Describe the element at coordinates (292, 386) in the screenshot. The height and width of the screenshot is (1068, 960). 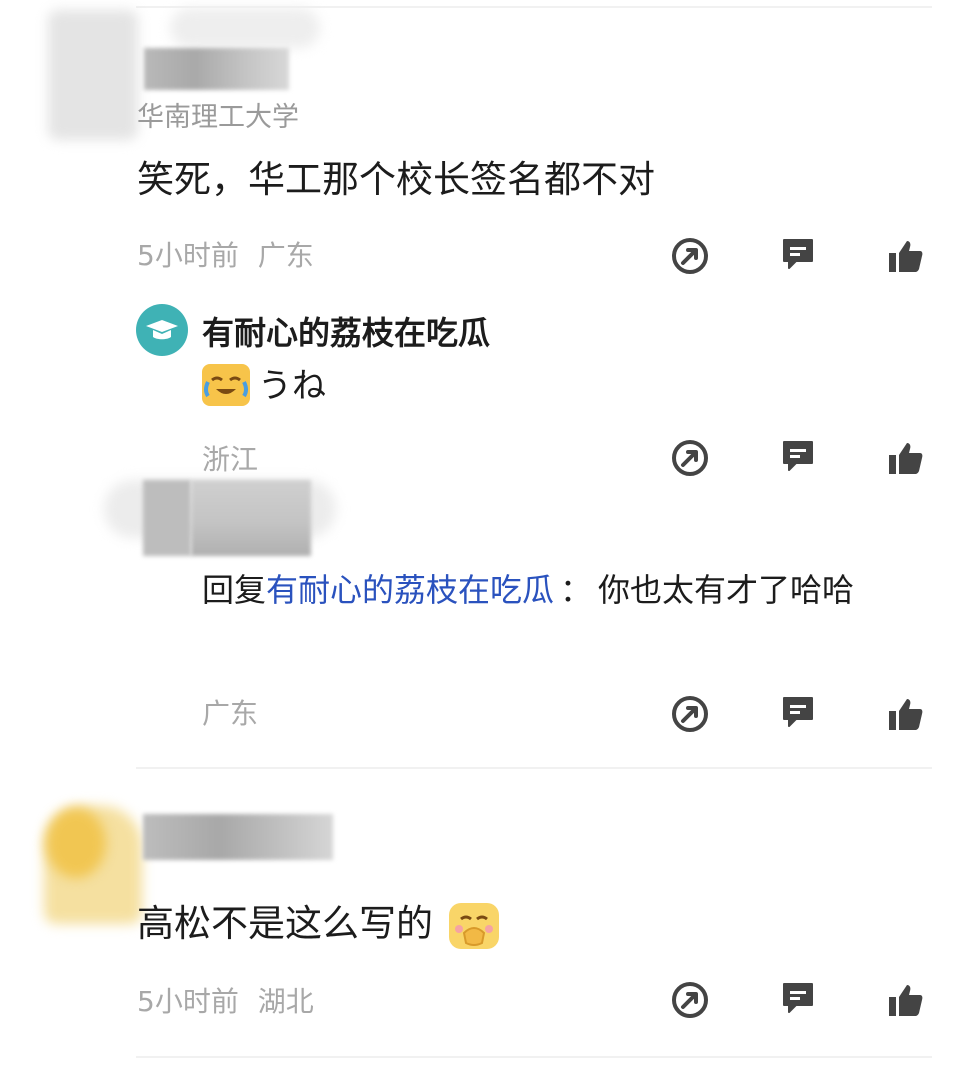
I see `reply-text: うね` at that location.